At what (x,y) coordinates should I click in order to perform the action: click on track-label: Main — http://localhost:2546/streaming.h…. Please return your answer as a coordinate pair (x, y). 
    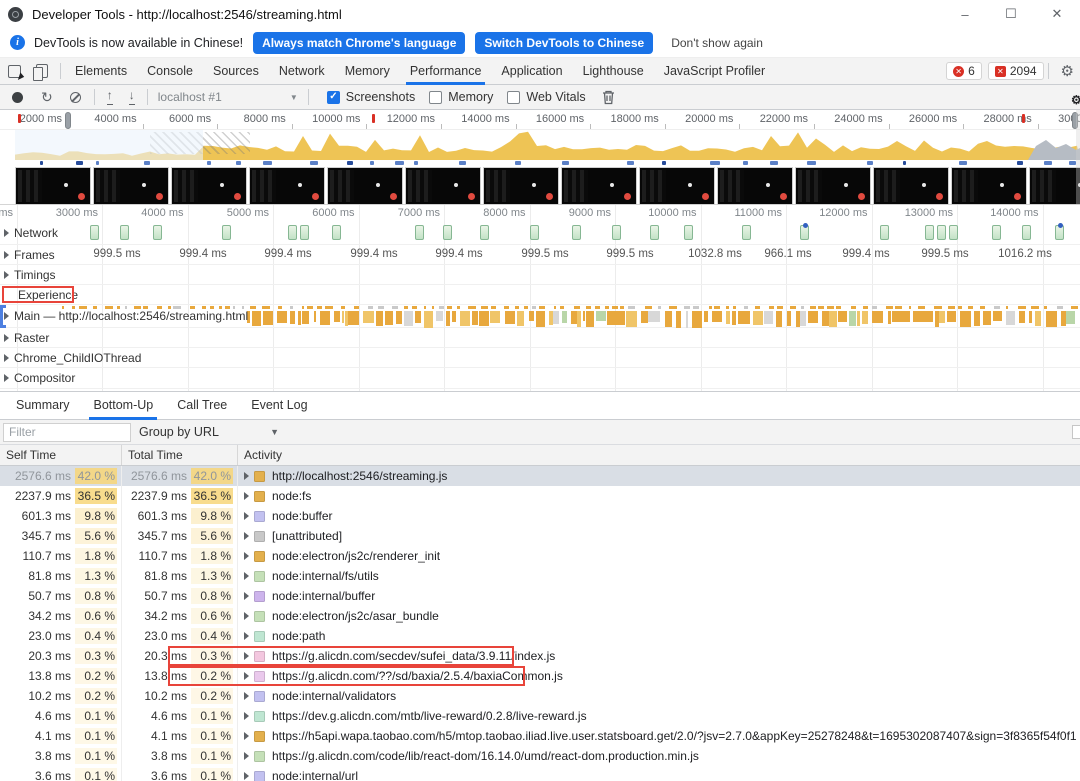
    Looking at the image, I should click on (126, 316).